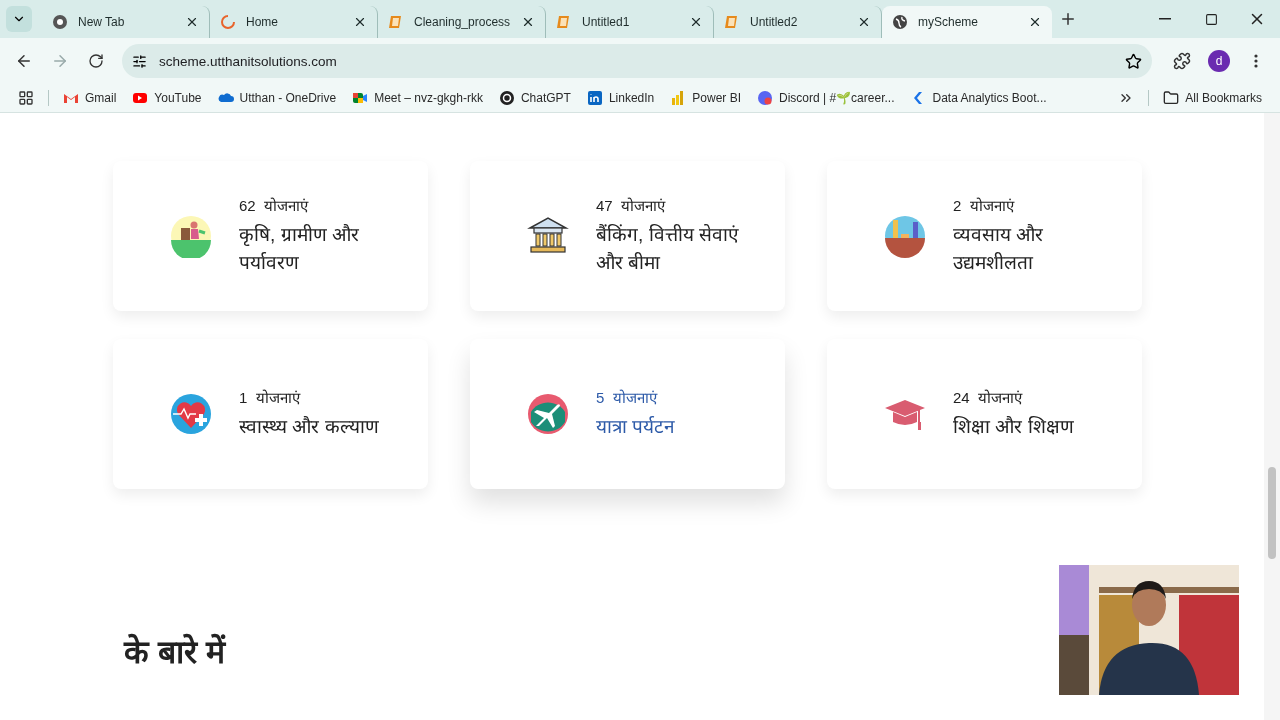 The height and width of the screenshot is (720, 1280). I want to click on globe-plane-icon, so click(548, 414).